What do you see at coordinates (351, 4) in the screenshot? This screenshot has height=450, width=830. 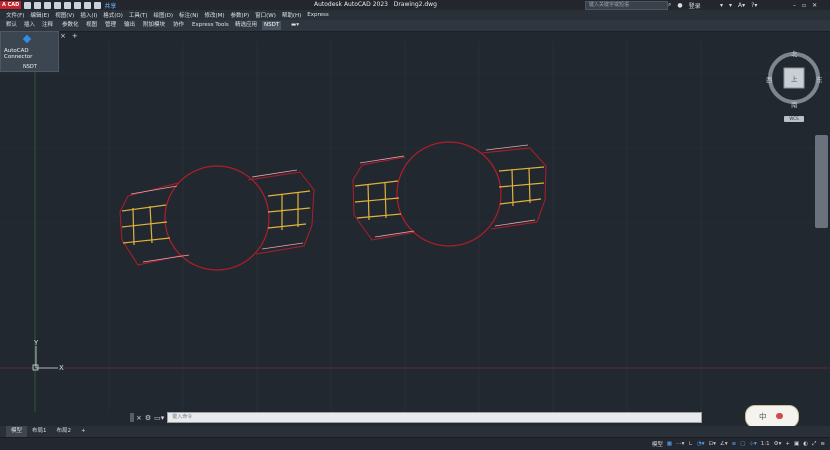 I see `app-title: Autodesk AutoCAD 2023` at bounding box center [351, 4].